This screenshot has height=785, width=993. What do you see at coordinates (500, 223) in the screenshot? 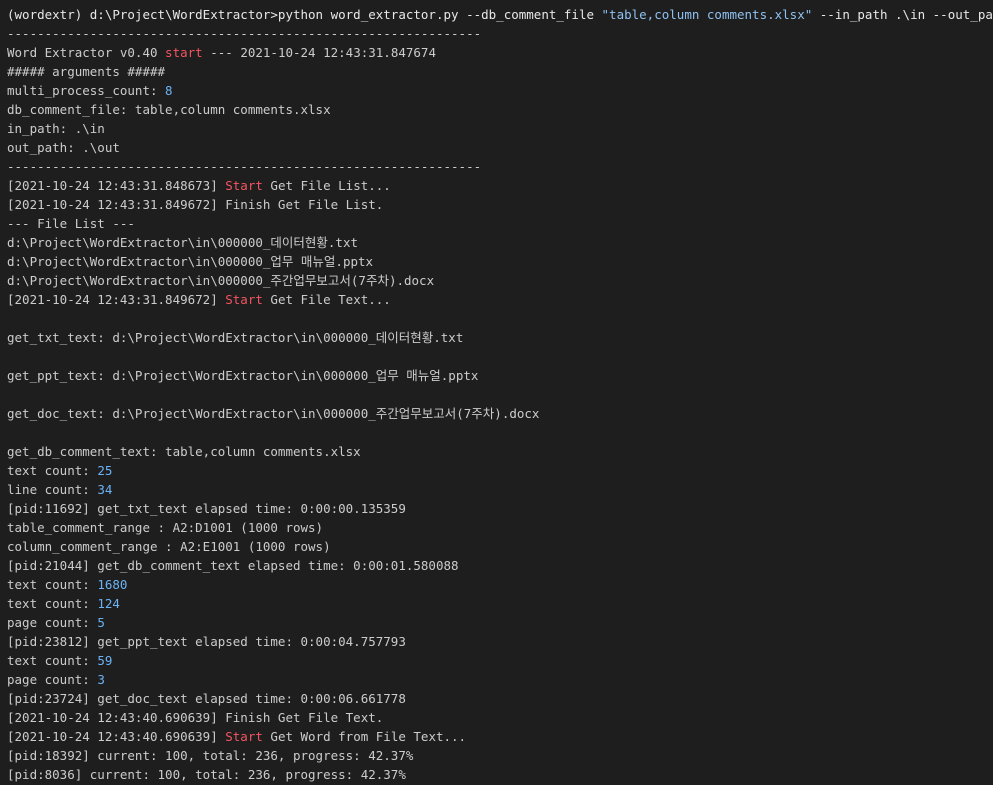
I see `output-line: --- File List ---` at bounding box center [500, 223].